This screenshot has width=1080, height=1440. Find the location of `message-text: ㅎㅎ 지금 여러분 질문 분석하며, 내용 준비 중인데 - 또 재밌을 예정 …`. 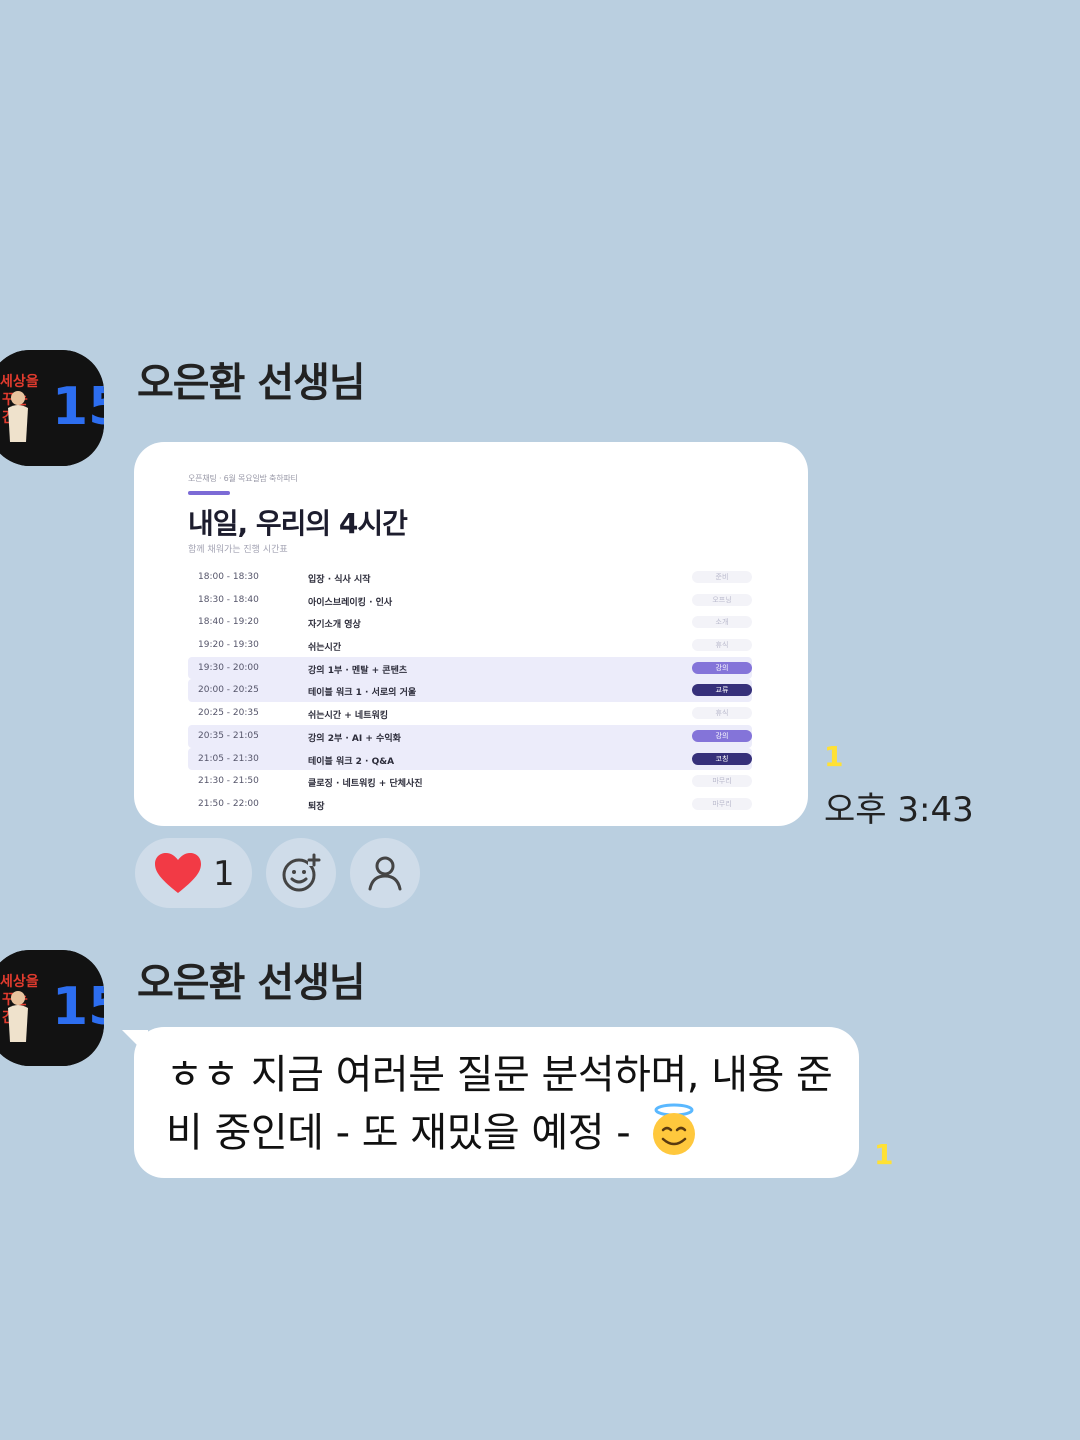

message-text: ㅎㅎ 지금 여러분 질문 분석하며, 내용 준비 중인데 - 또 재밌을 예정 … is located at coordinates (506, 1109).